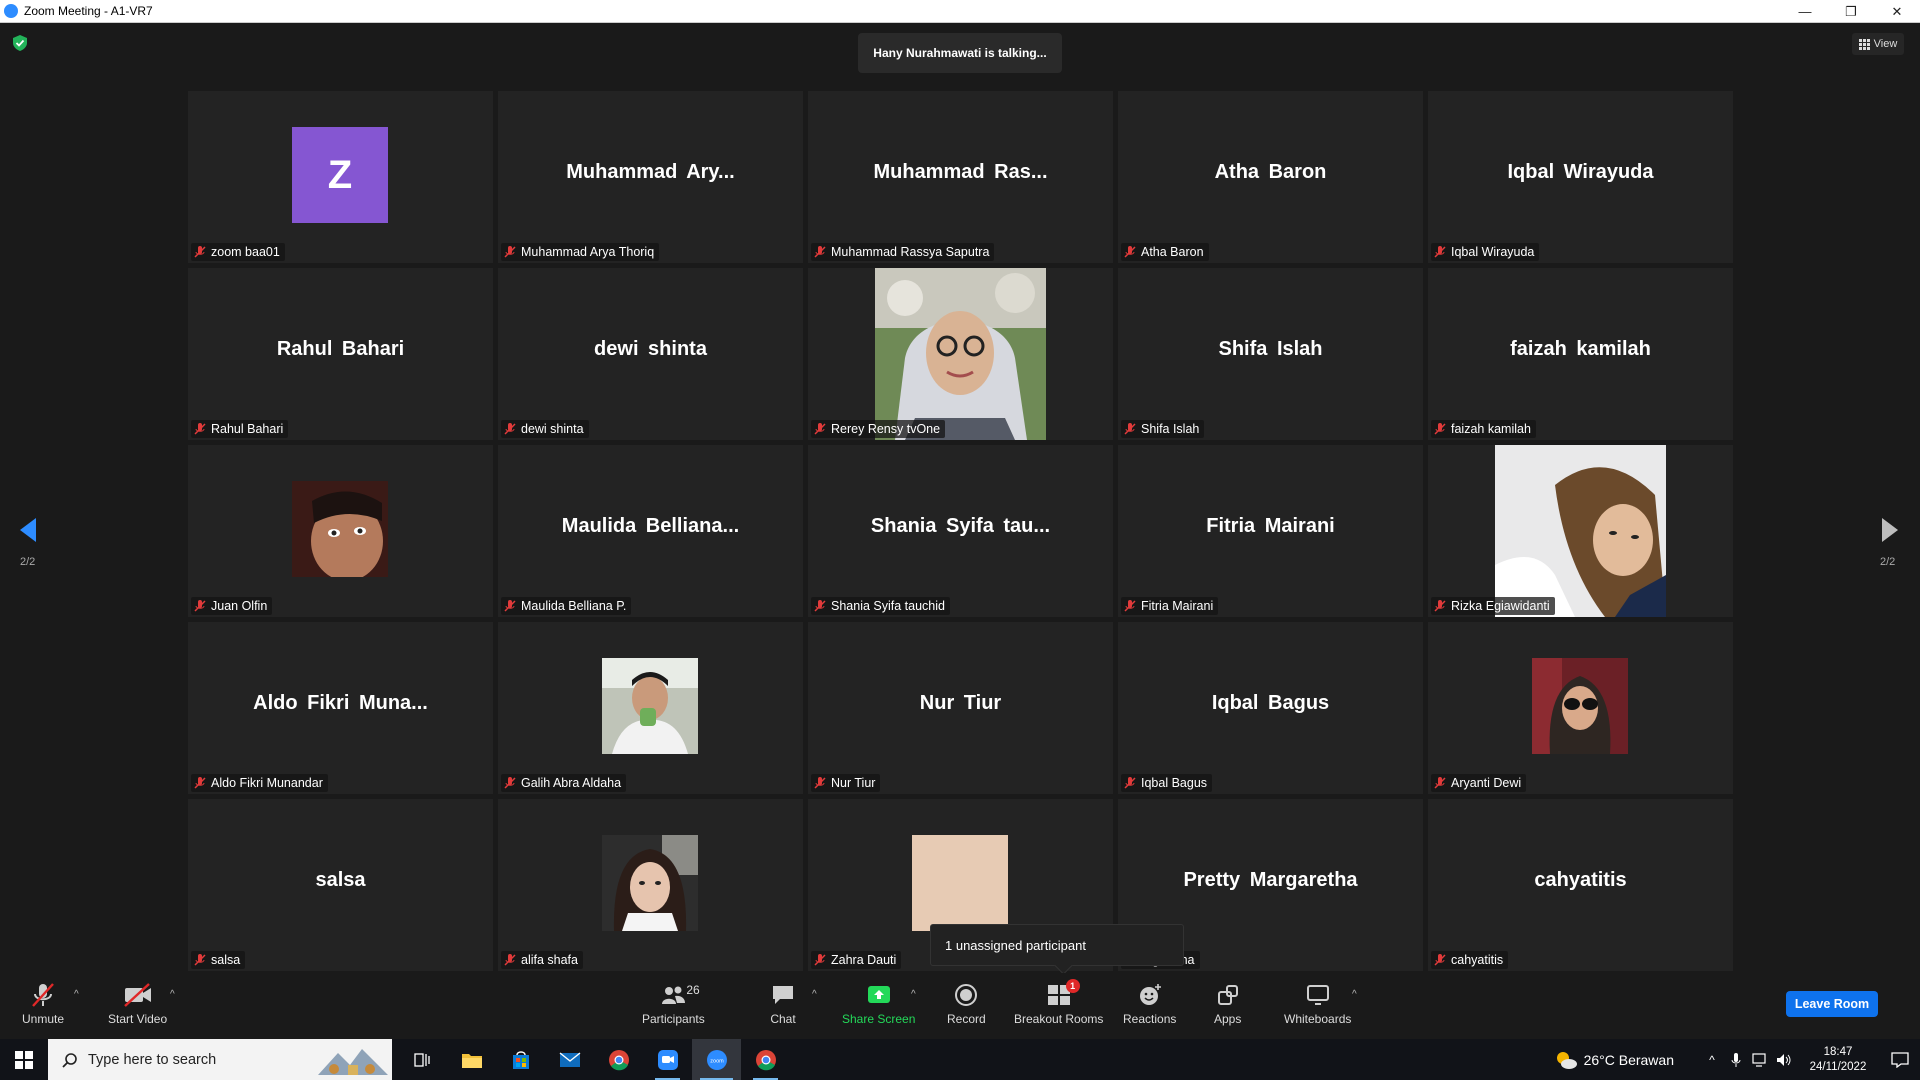  I want to click on share-options-caret-icon: ^, so click(913, 994).